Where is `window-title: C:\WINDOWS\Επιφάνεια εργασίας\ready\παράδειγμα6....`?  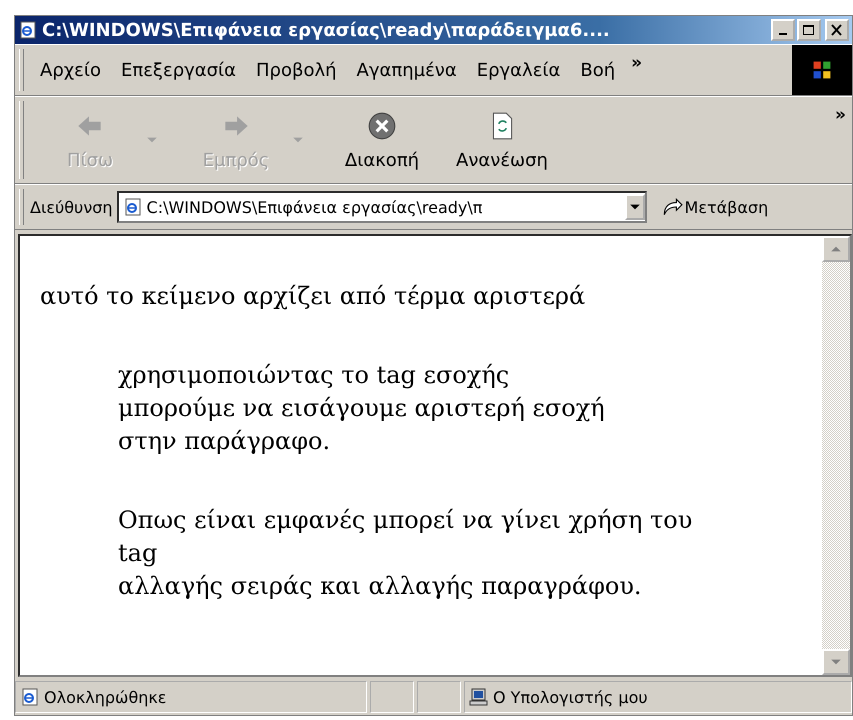
window-title: C:\WINDOWS\Επιφάνεια εργασίας\ready\παράδειγμα6.... is located at coordinates (326, 30).